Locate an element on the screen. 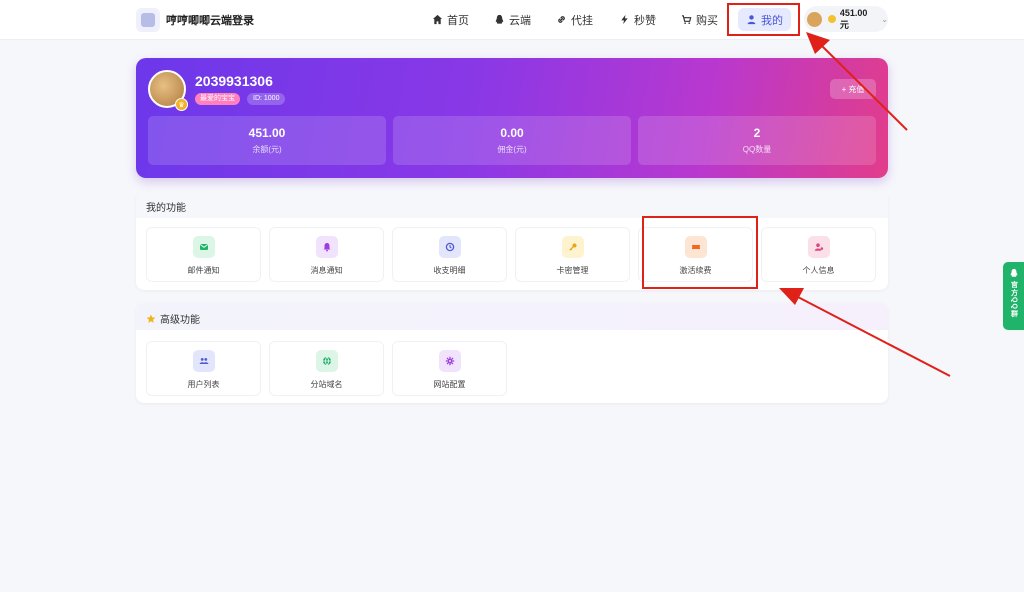 The image size is (1024, 592). cog-icon is located at coordinates (449, 361).